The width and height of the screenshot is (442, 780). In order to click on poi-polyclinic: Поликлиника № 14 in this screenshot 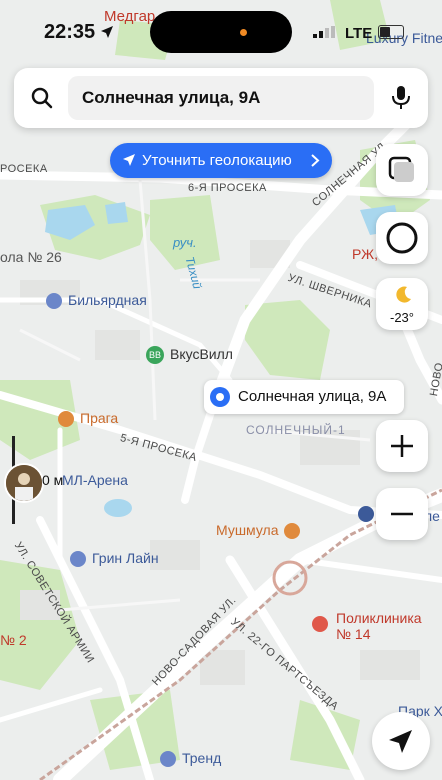, I will do `click(372, 626)`.